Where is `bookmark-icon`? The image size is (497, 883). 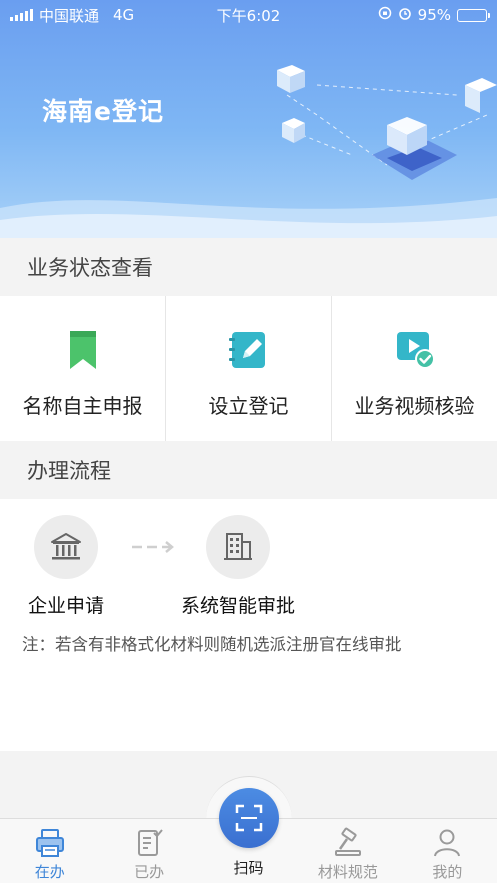 bookmark-icon is located at coordinates (82, 350).